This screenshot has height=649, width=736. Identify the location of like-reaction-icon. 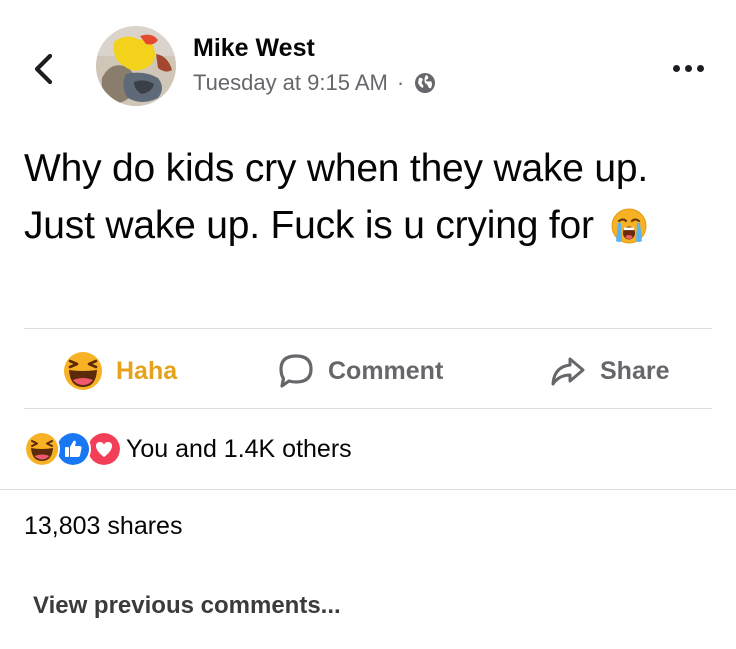
(73, 449).